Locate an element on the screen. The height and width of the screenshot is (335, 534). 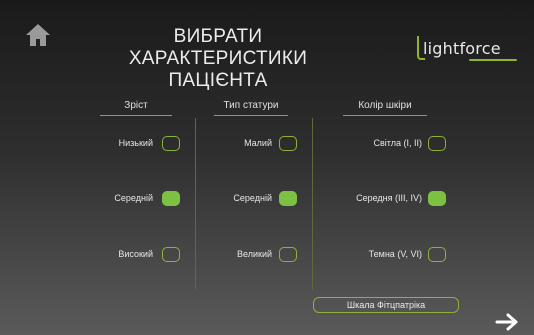
option-checkbox-skin-light is located at coordinates (437, 143).